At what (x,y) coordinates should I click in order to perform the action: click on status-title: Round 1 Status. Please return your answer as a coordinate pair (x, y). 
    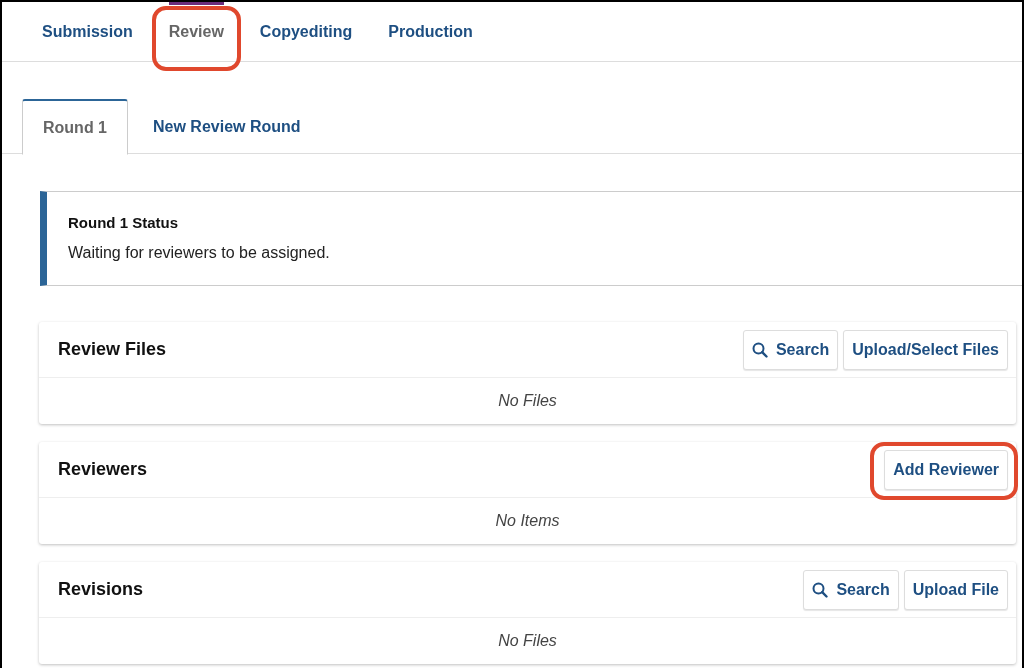
    Looking at the image, I should click on (123, 223).